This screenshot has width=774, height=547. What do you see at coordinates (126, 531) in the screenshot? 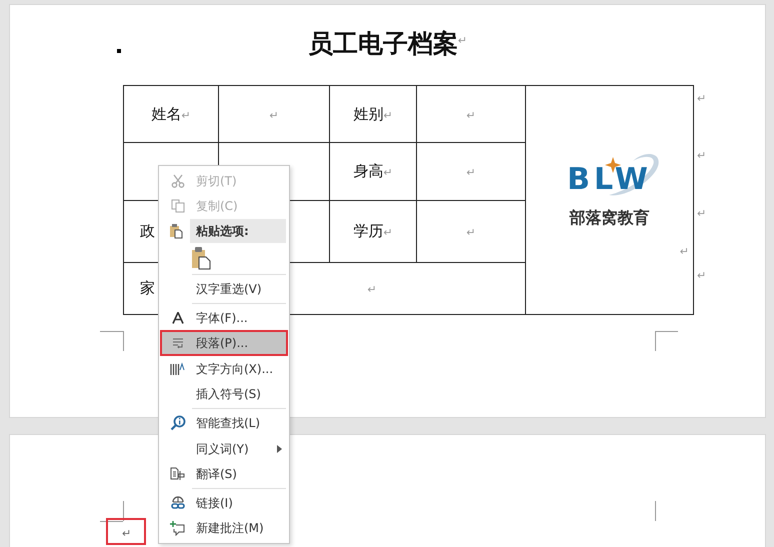
I see `cursor-mark: ↵` at bounding box center [126, 531].